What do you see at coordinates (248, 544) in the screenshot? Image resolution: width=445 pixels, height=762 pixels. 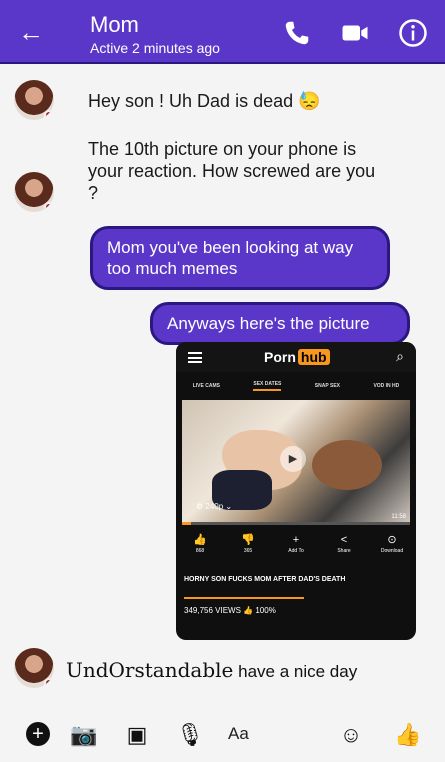 I see `thumbs-down-icon: 👎 365` at bounding box center [248, 544].